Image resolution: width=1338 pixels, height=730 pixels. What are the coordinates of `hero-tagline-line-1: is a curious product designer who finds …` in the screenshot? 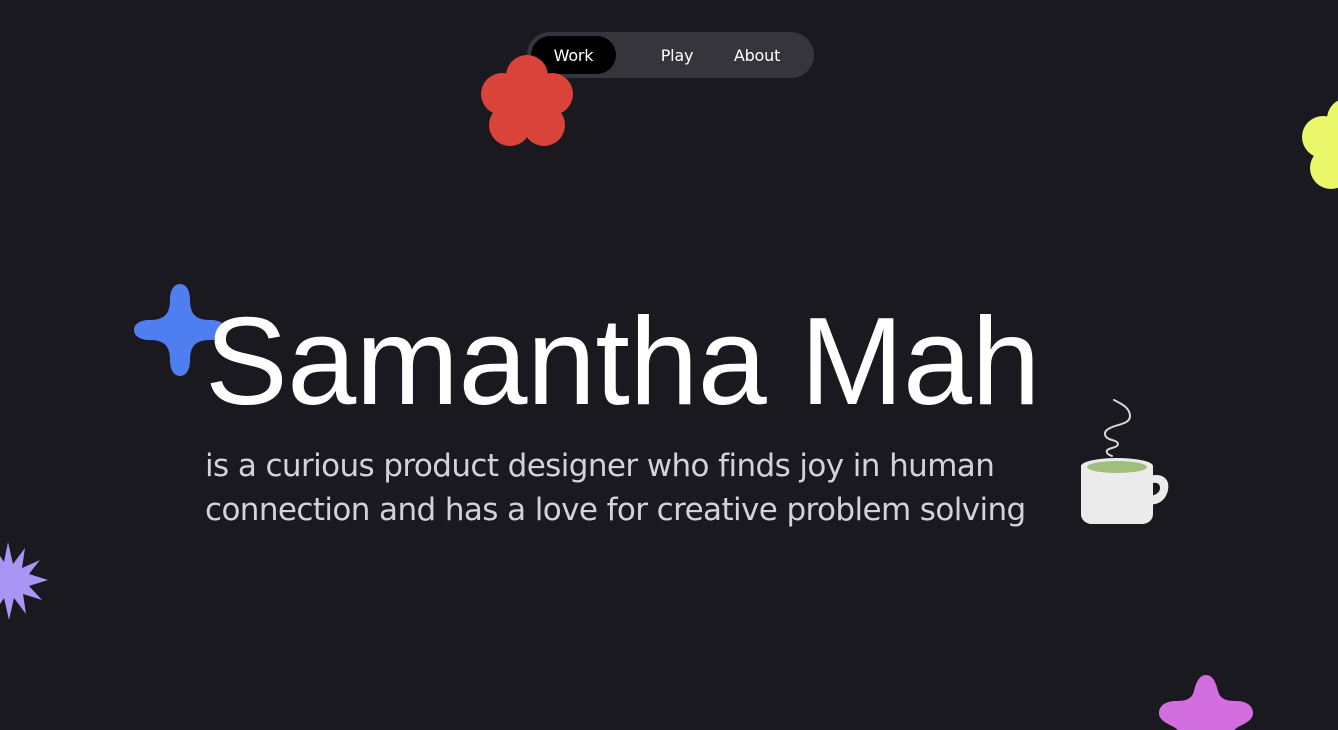 It's located at (600, 466).